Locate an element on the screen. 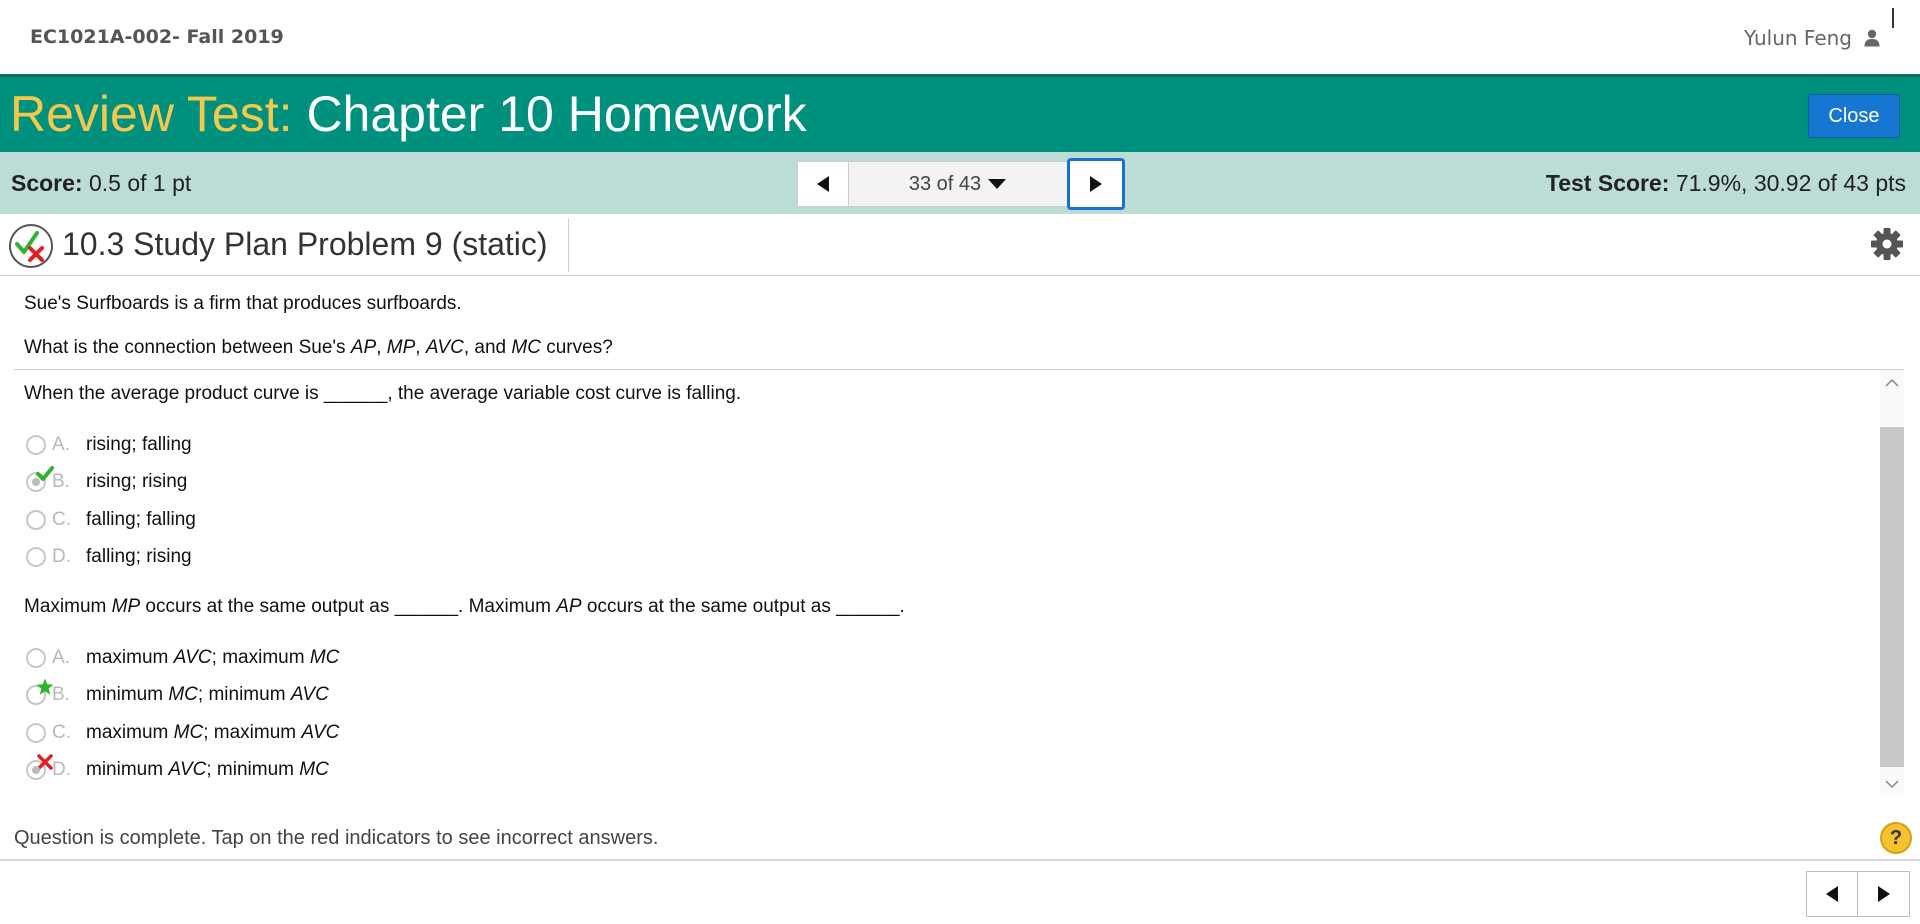  part1-choice-b: B. rising; rising is located at coordinates (107, 481).